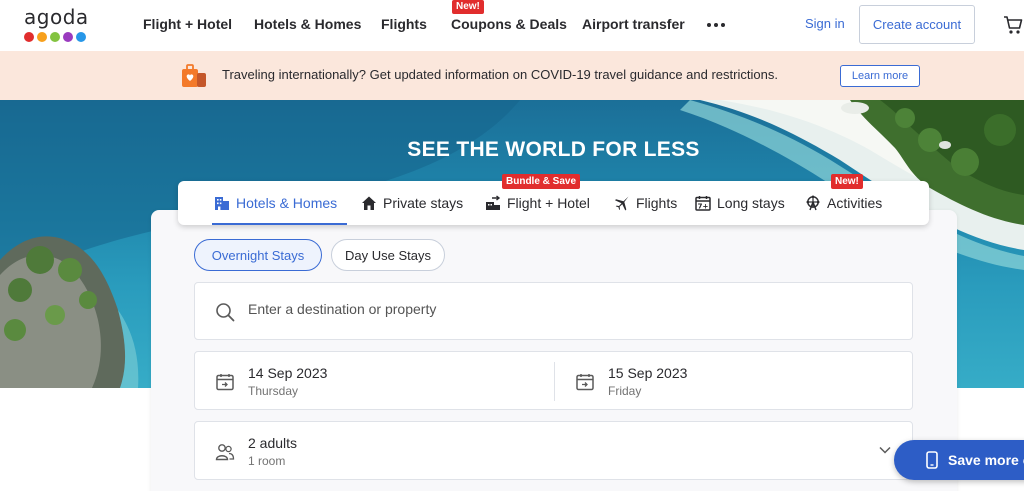  What do you see at coordinates (273, 443) in the screenshot?
I see `adults-count: 2 adults` at bounding box center [273, 443].